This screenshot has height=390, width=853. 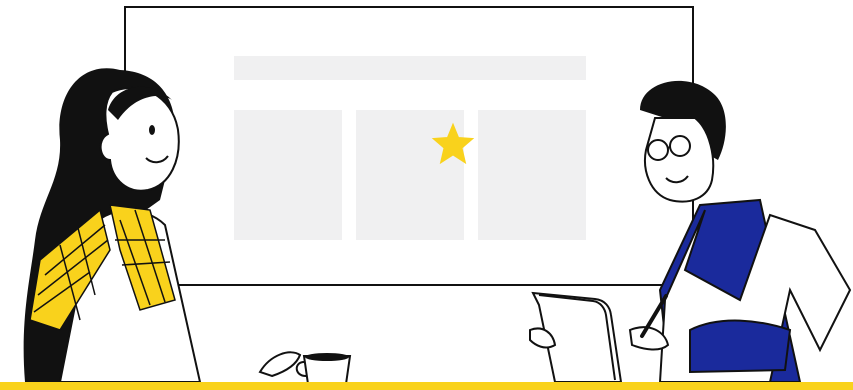 What do you see at coordinates (576, 337) in the screenshot?
I see `tablet-icon` at bounding box center [576, 337].